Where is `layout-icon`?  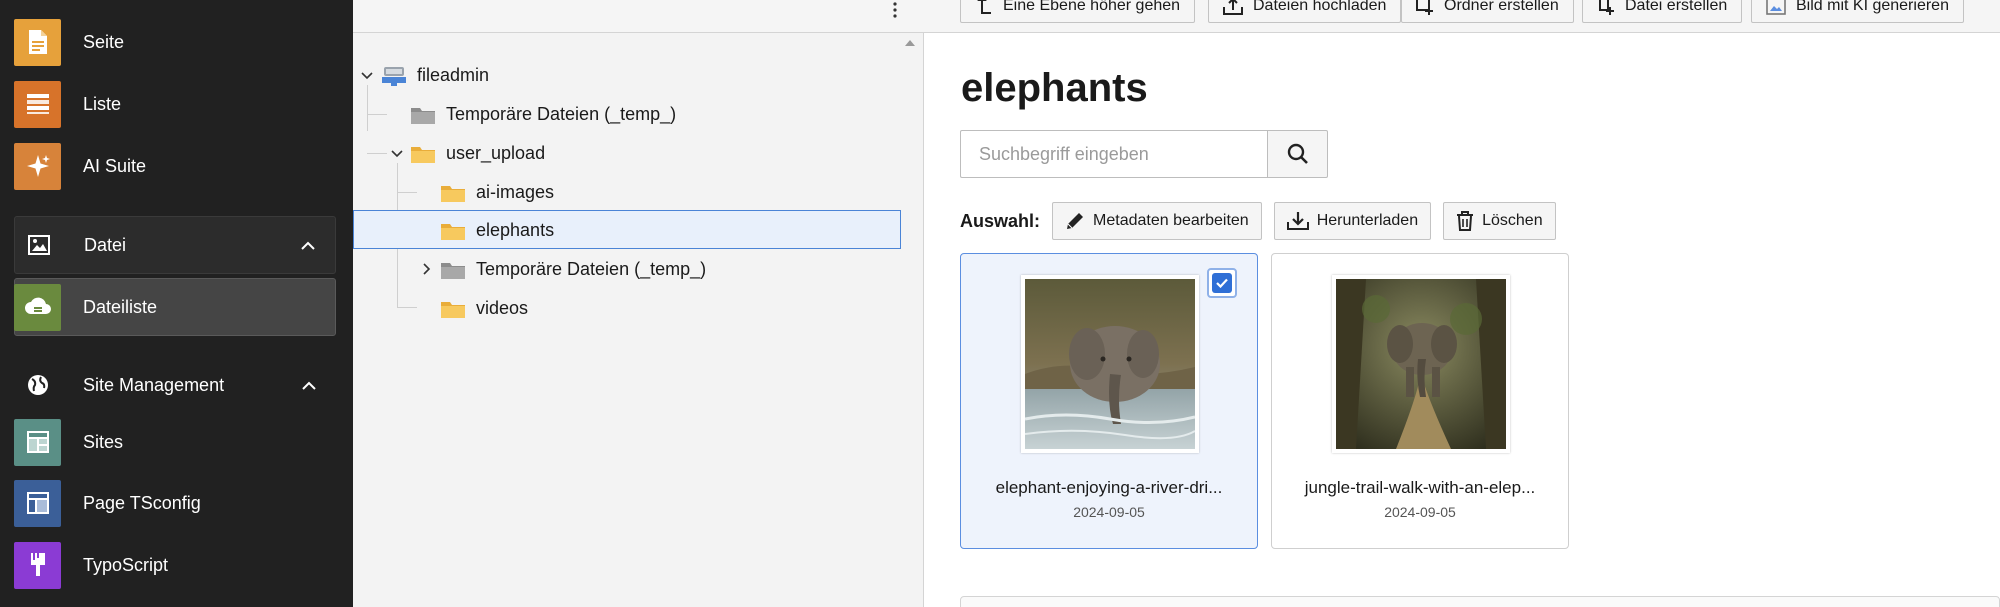
layout-icon is located at coordinates (37, 503).